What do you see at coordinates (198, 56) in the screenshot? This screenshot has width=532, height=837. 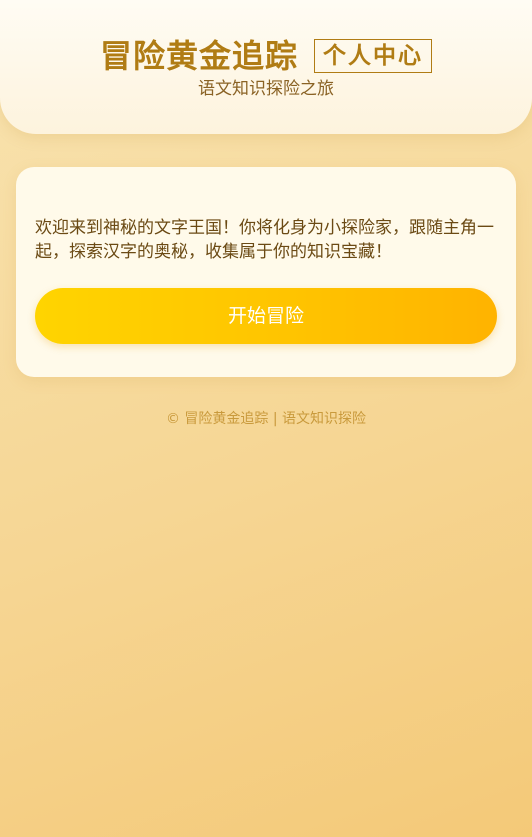 I see `app-title: 冒险黄金追踪` at bounding box center [198, 56].